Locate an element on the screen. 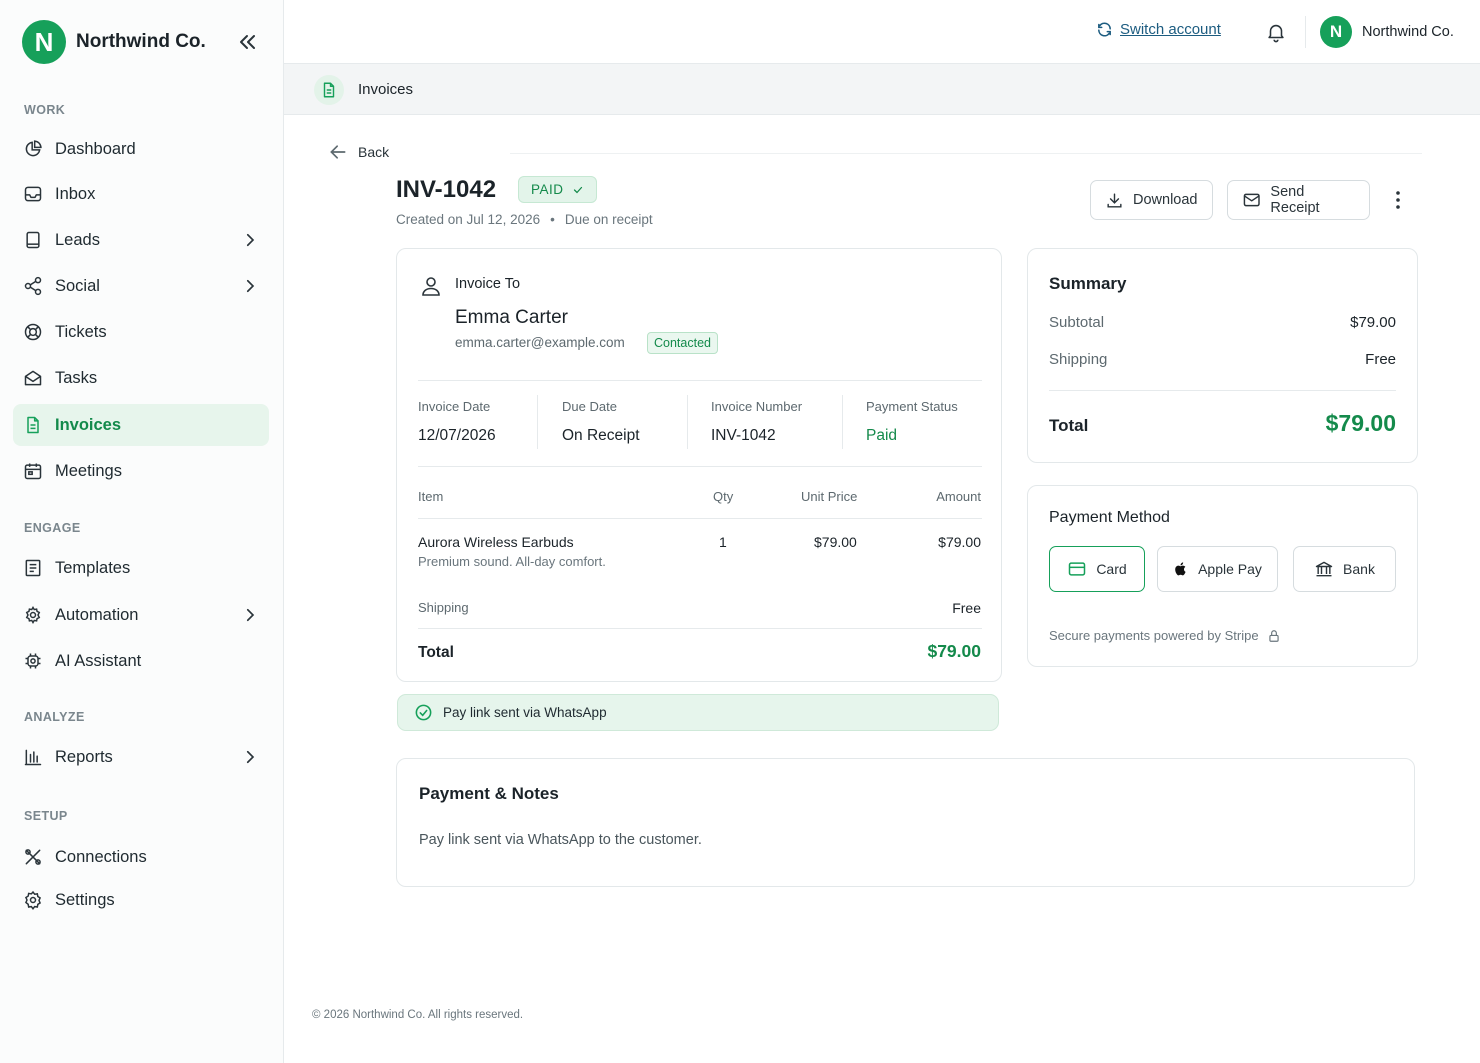 This screenshot has height=1063, width=1480. switch-account-link: Switch account is located at coordinates (1158, 29).